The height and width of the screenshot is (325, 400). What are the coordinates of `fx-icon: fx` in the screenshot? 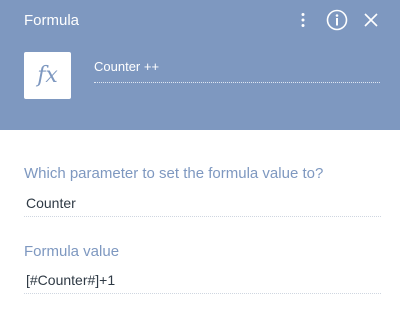 It's located at (47, 75).